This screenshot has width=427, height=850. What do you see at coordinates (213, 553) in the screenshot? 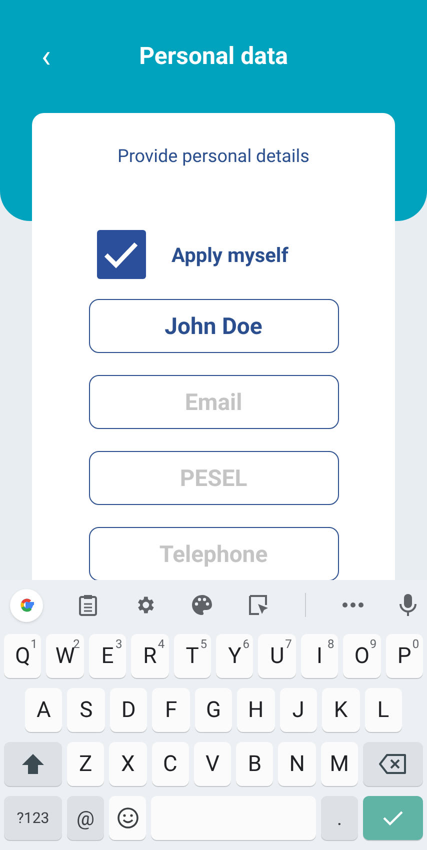
I see `input-field: Telephone` at bounding box center [213, 553].